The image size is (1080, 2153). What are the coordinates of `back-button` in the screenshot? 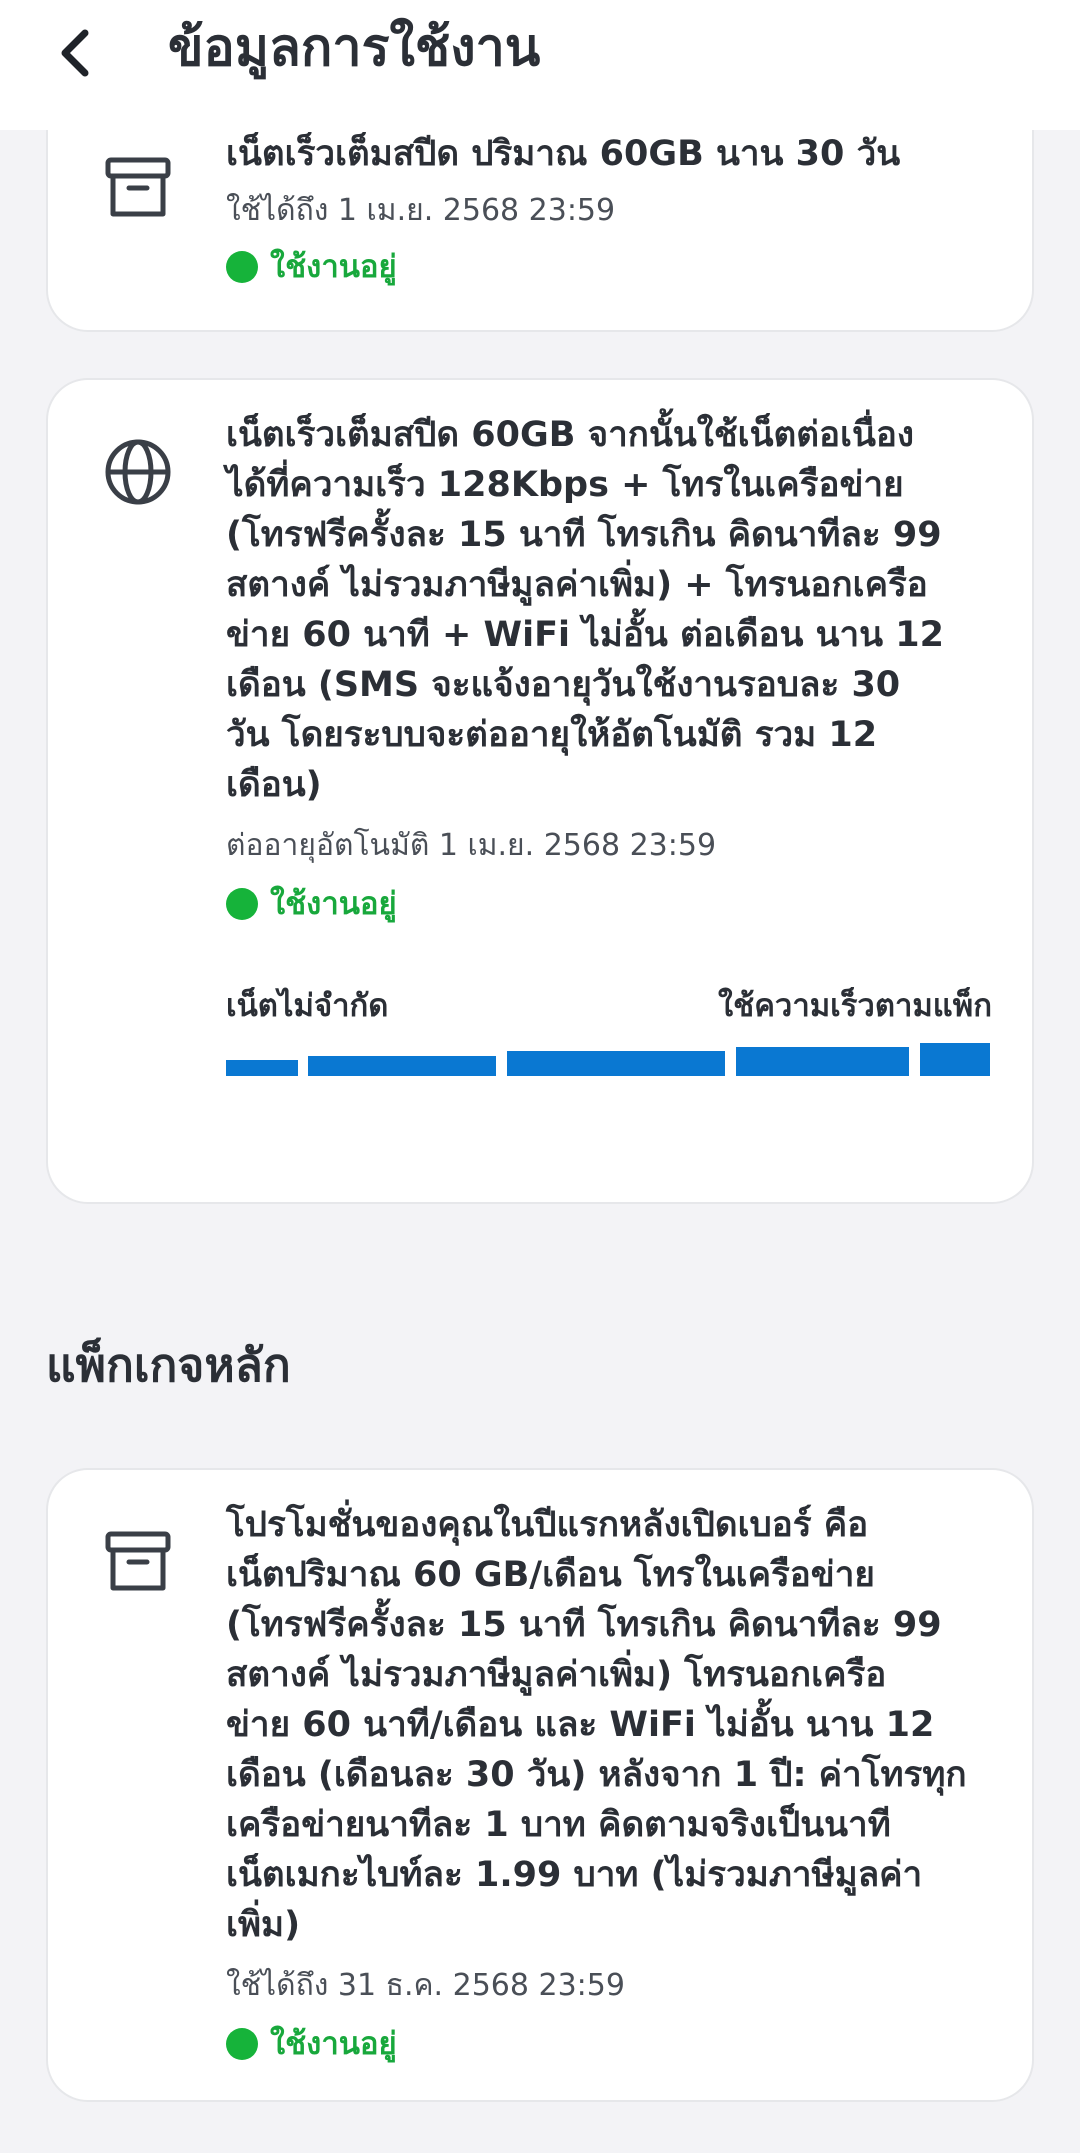 It's located at (75, 53).